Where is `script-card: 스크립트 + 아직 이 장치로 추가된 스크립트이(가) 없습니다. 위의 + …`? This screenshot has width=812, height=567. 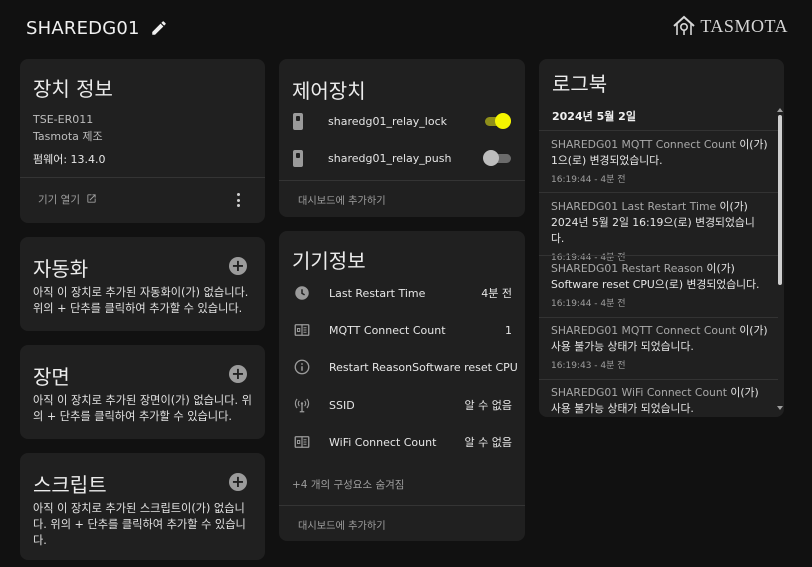 script-card: 스크립트 + 아직 이 장치로 추가된 스크립트이(가) 없습니다. 위의 + … is located at coordinates (142, 506).